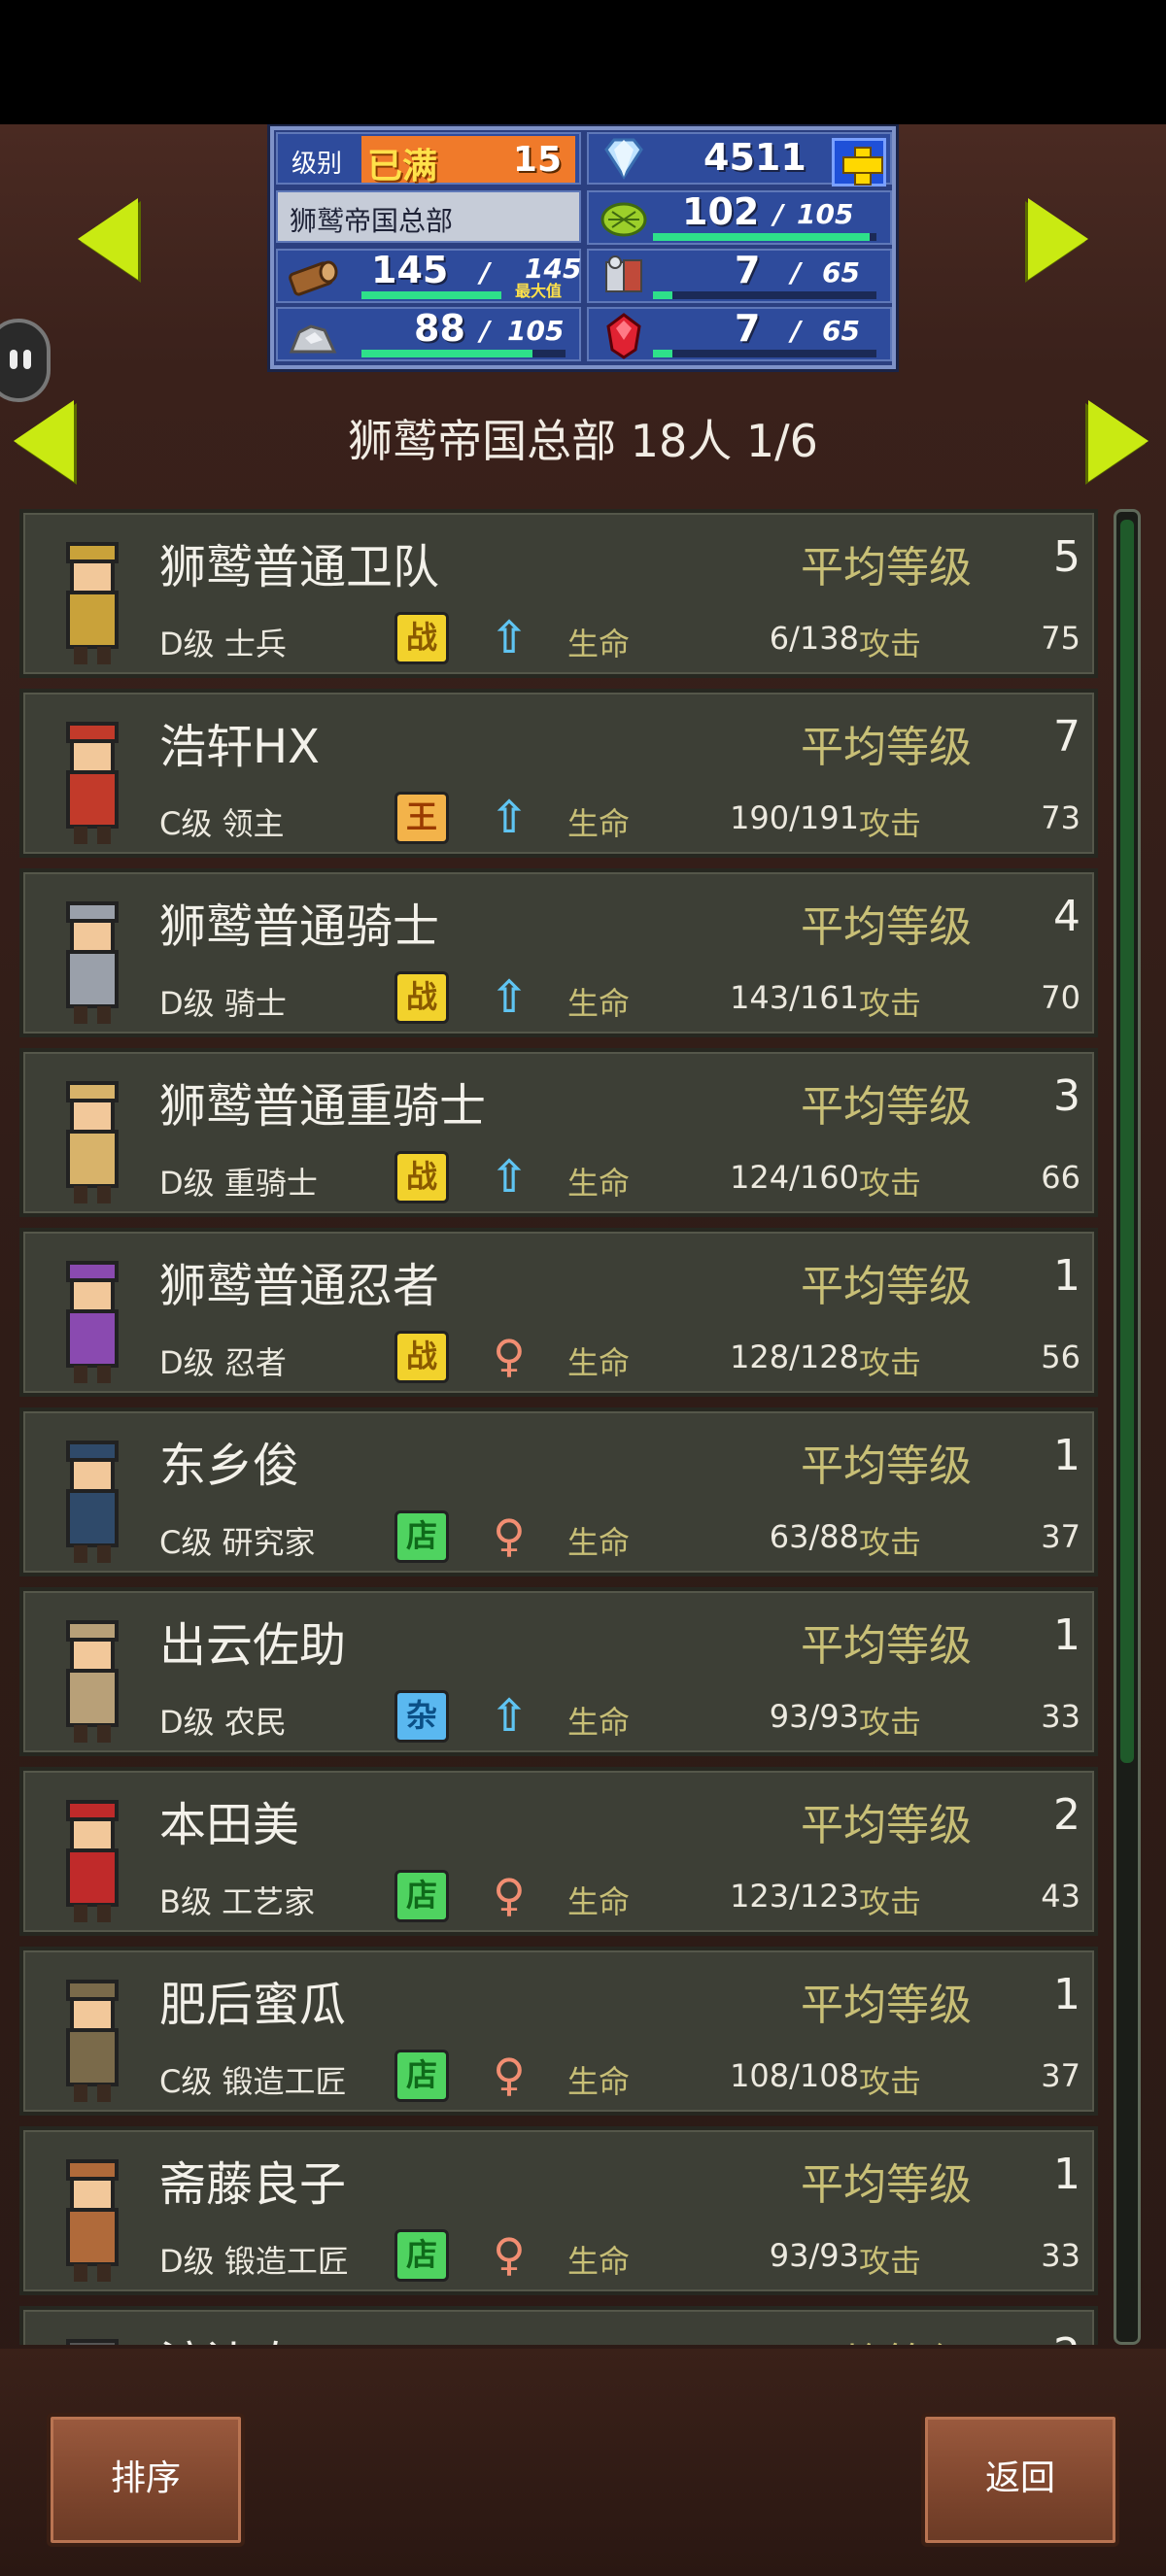  What do you see at coordinates (1066, 737) in the screenshot?
I see `unit-level: 7` at bounding box center [1066, 737].